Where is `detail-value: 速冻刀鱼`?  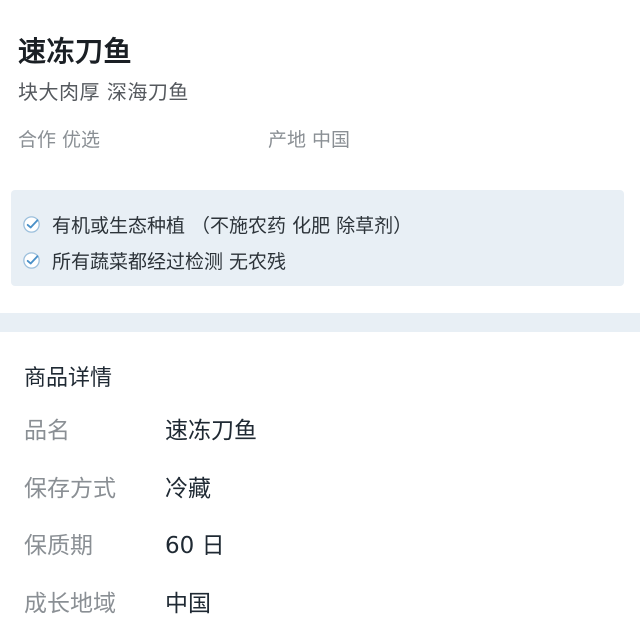
detail-value: 速冻刀鱼 is located at coordinates (211, 431).